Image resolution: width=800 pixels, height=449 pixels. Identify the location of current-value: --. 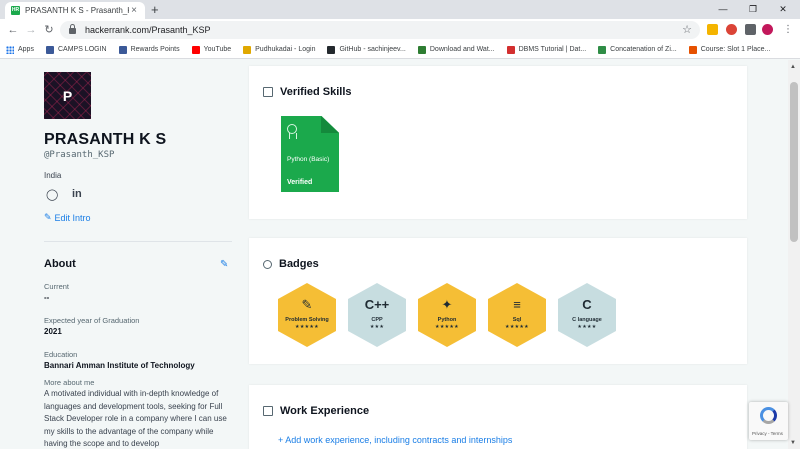
(47, 297).